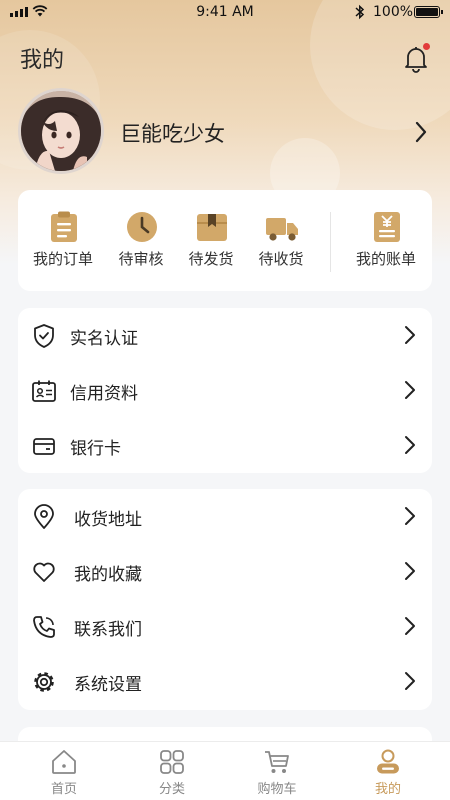  I want to click on menu-item-real-name: 实名认证, so click(225, 335).